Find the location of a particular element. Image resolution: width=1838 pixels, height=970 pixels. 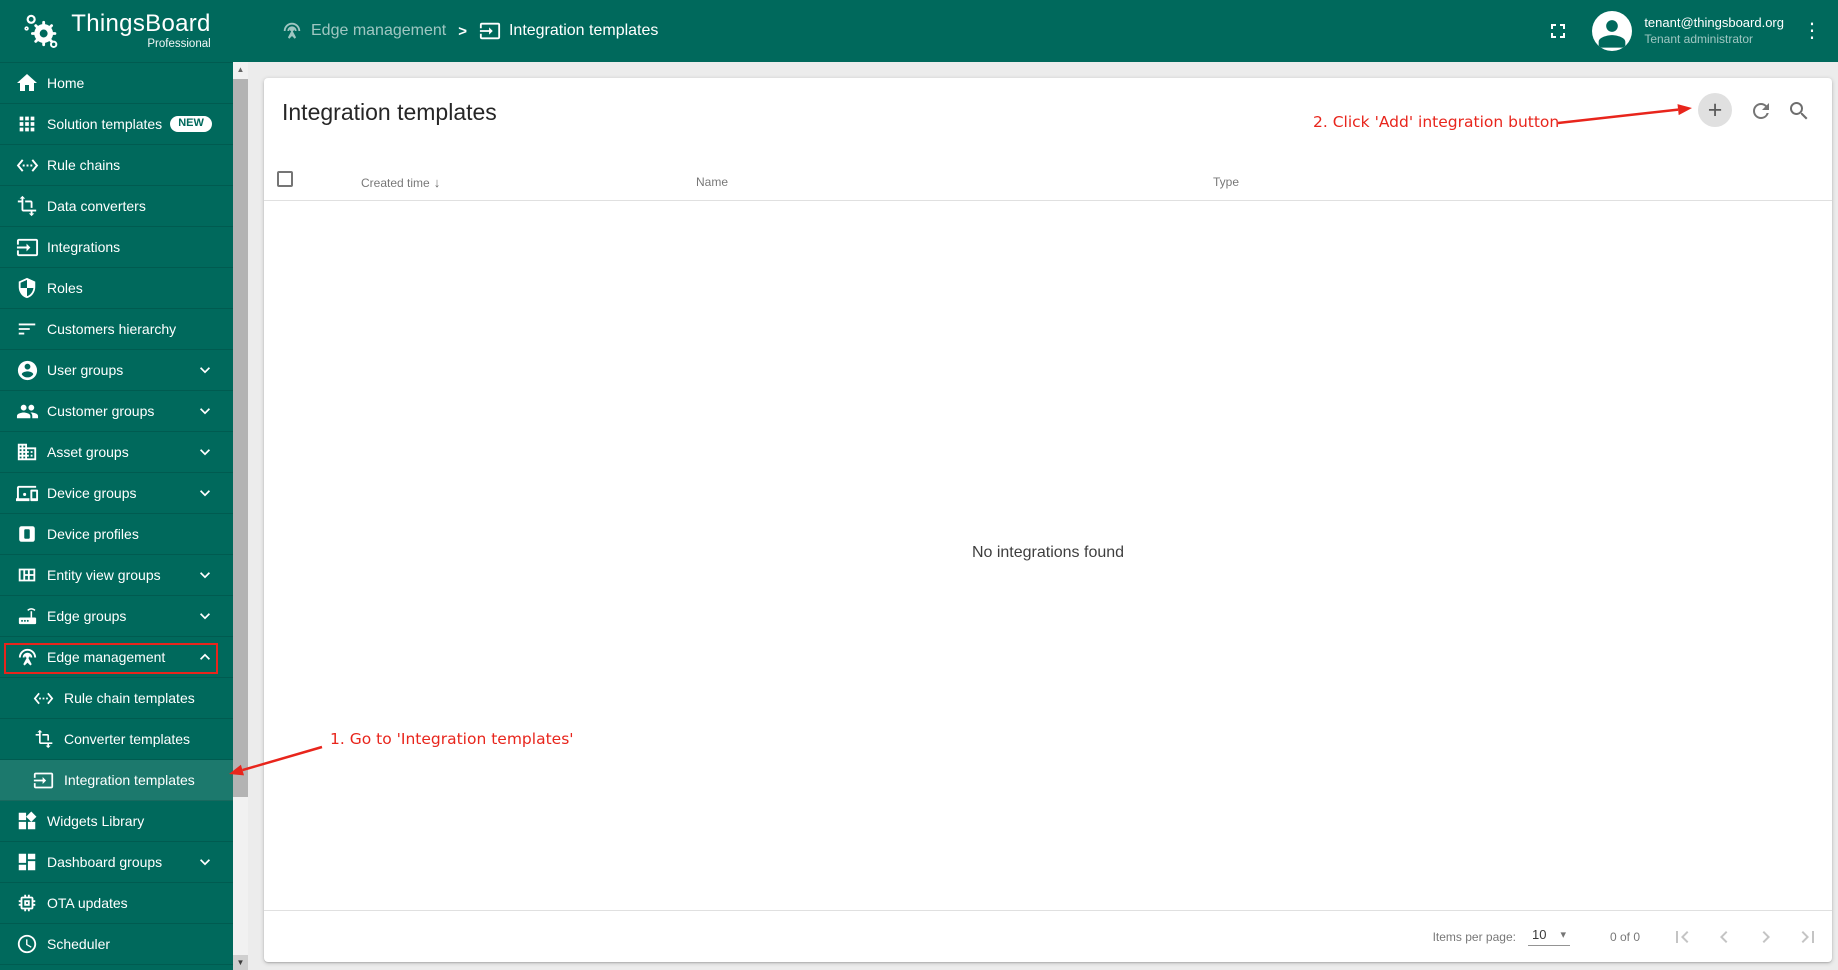

previous-page-icon is located at coordinates (1724, 937).